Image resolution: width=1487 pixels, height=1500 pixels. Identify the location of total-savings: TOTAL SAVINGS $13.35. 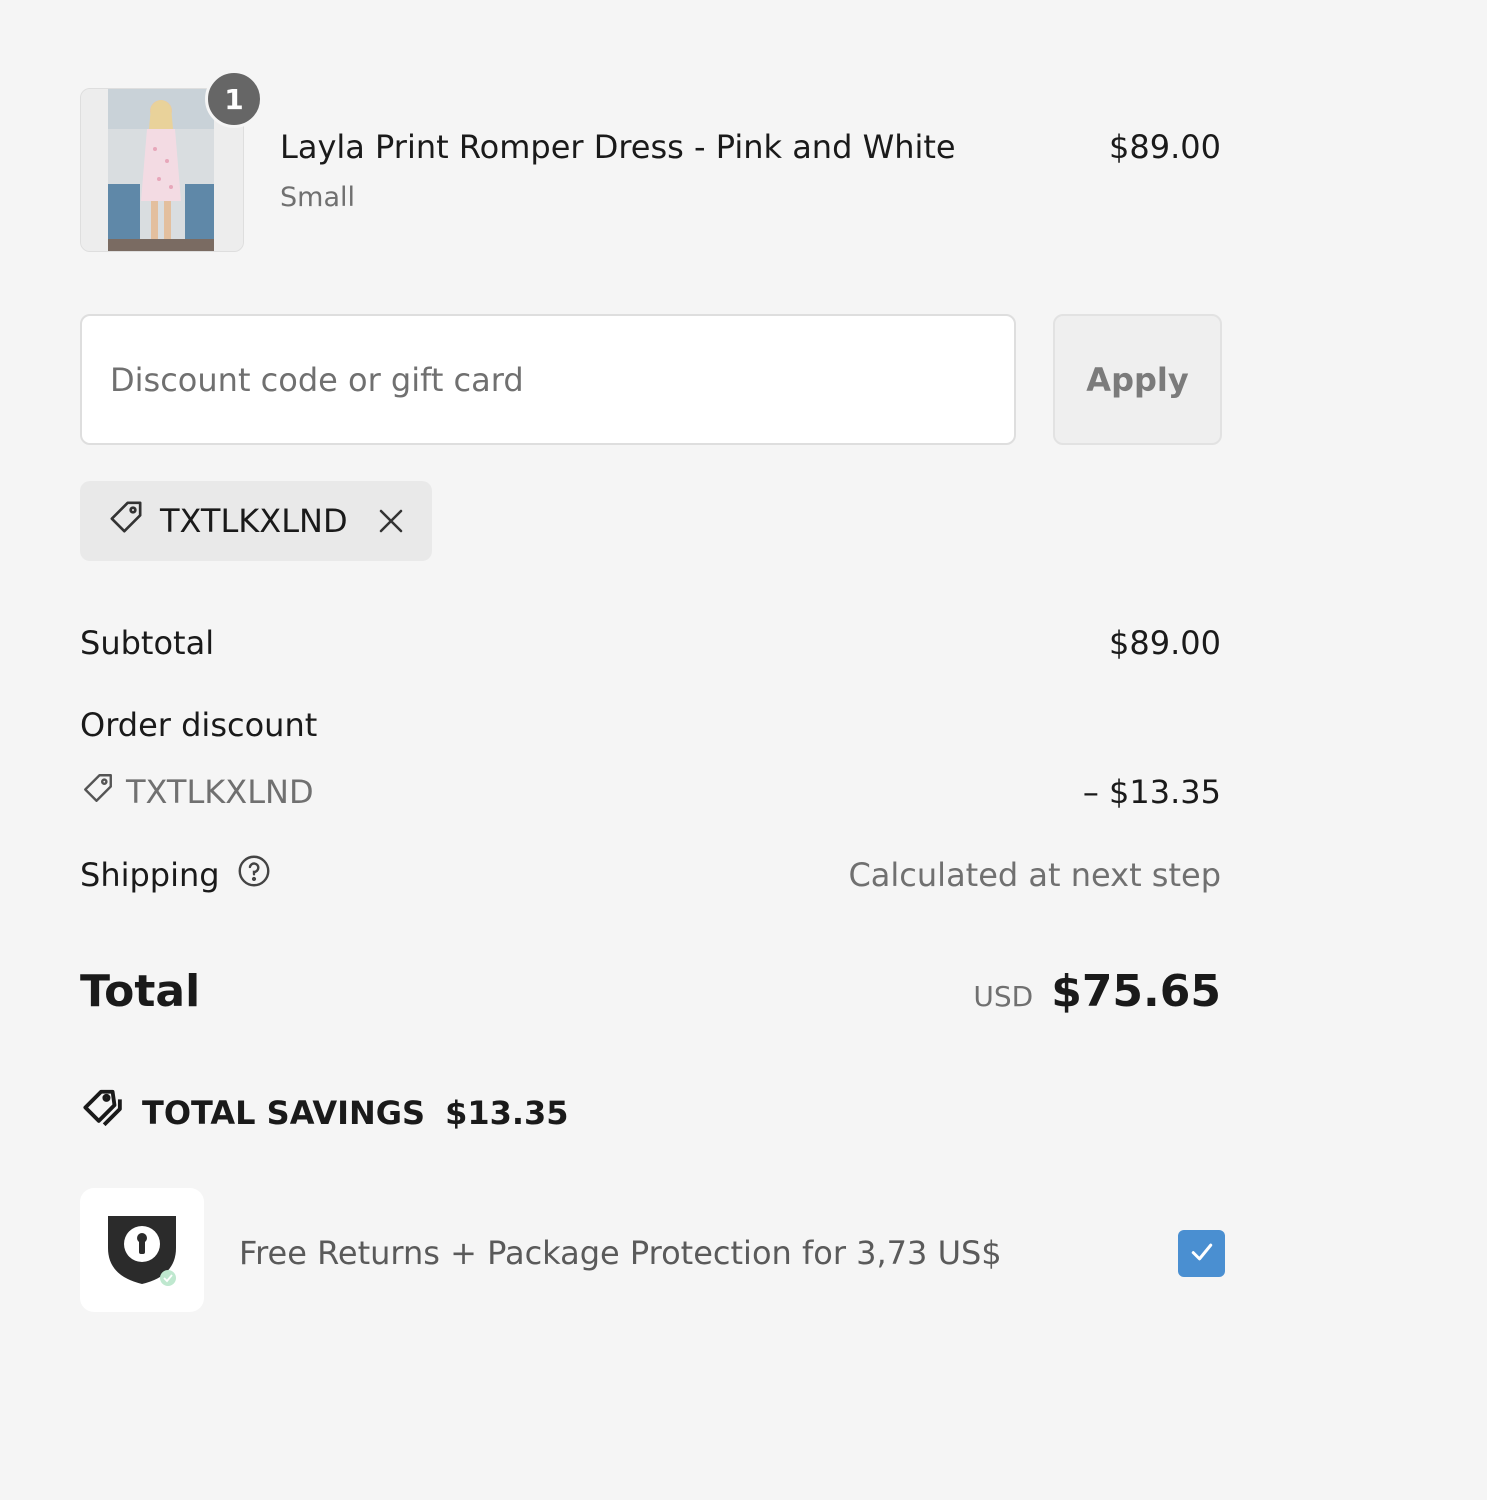
(324, 1113).